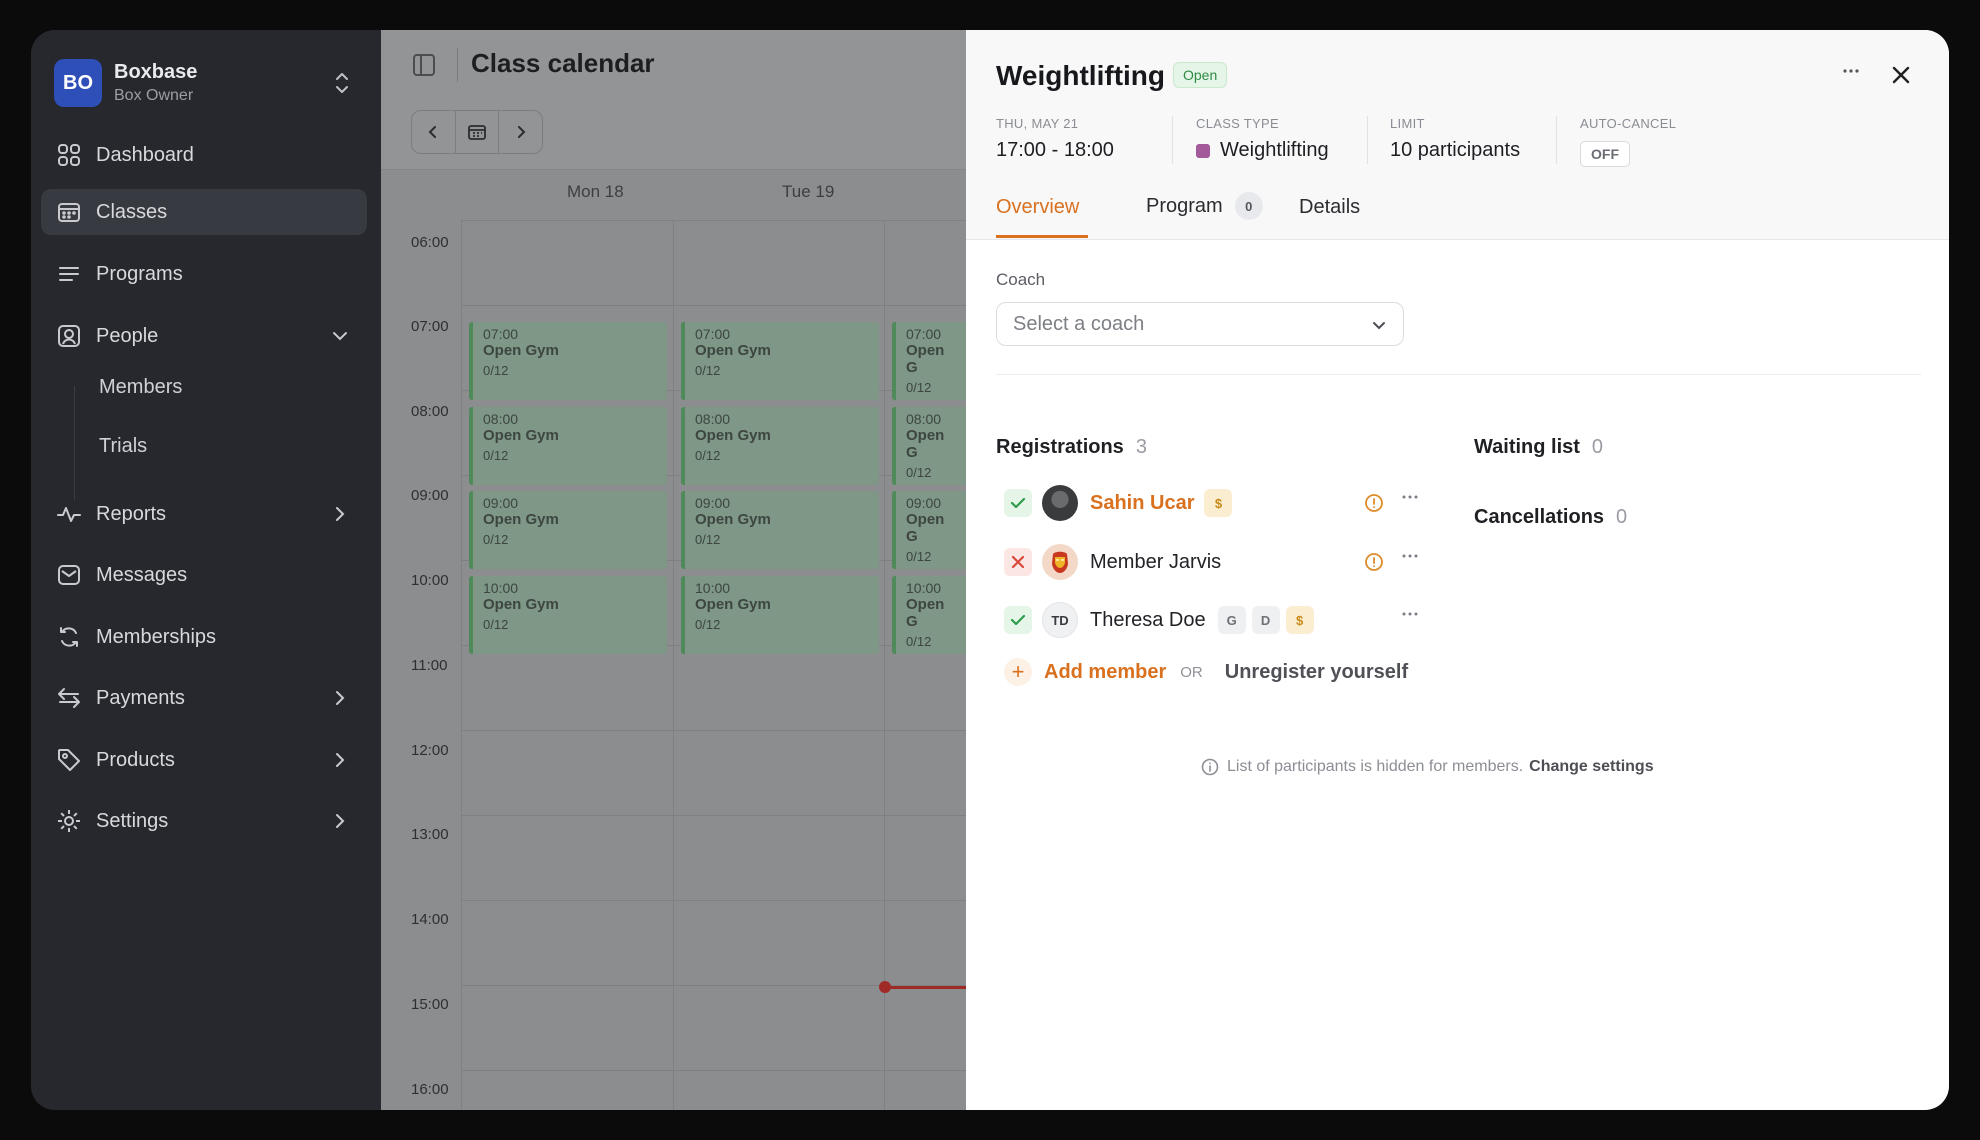 The image size is (1980, 1140). I want to click on add-member-row: + Add member OR Unregister yourself, so click(1202, 672).